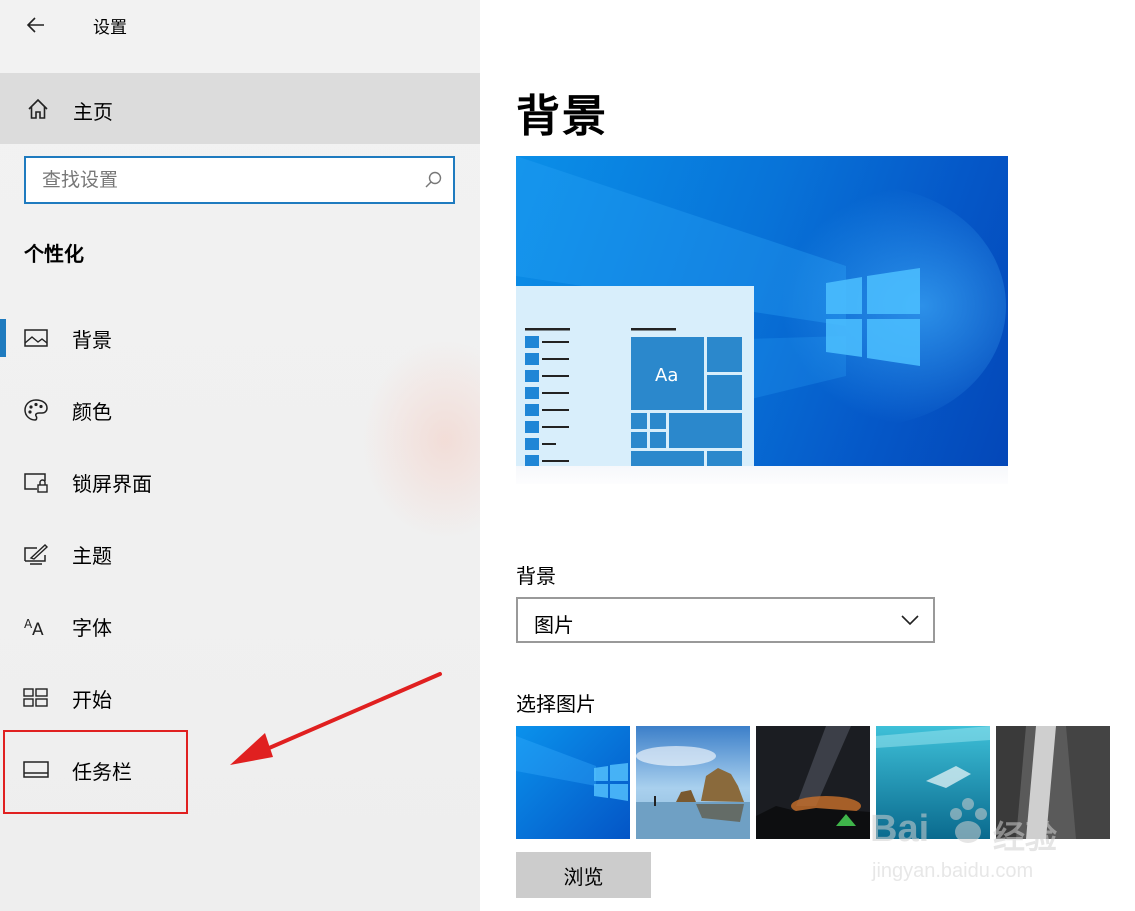 This screenshot has width=1135, height=911. What do you see at coordinates (562, 116) in the screenshot?
I see `page-title: 背景` at bounding box center [562, 116].